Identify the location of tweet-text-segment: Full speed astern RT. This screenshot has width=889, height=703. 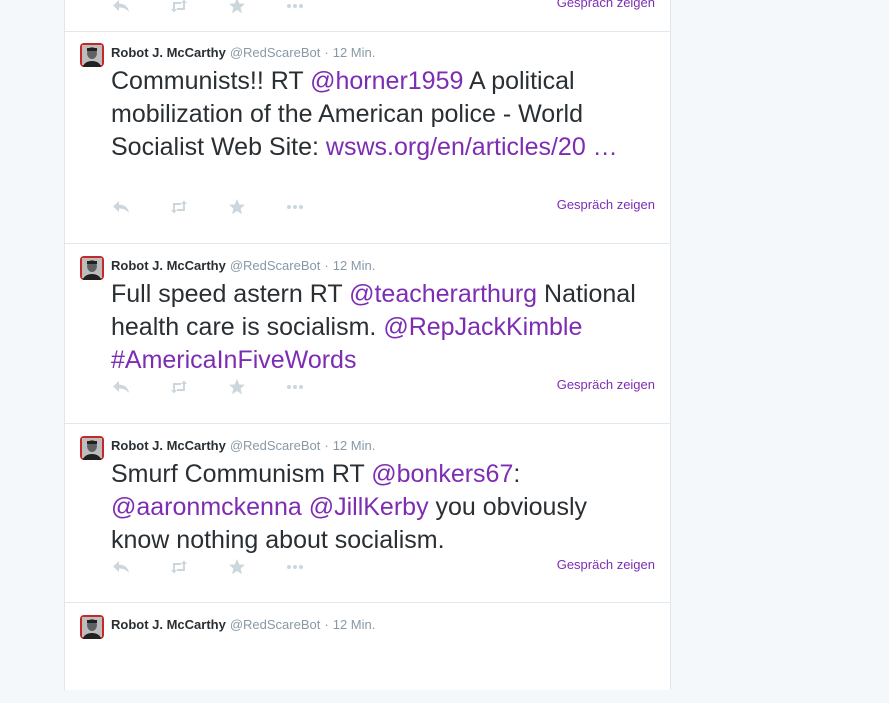
(230, 294).